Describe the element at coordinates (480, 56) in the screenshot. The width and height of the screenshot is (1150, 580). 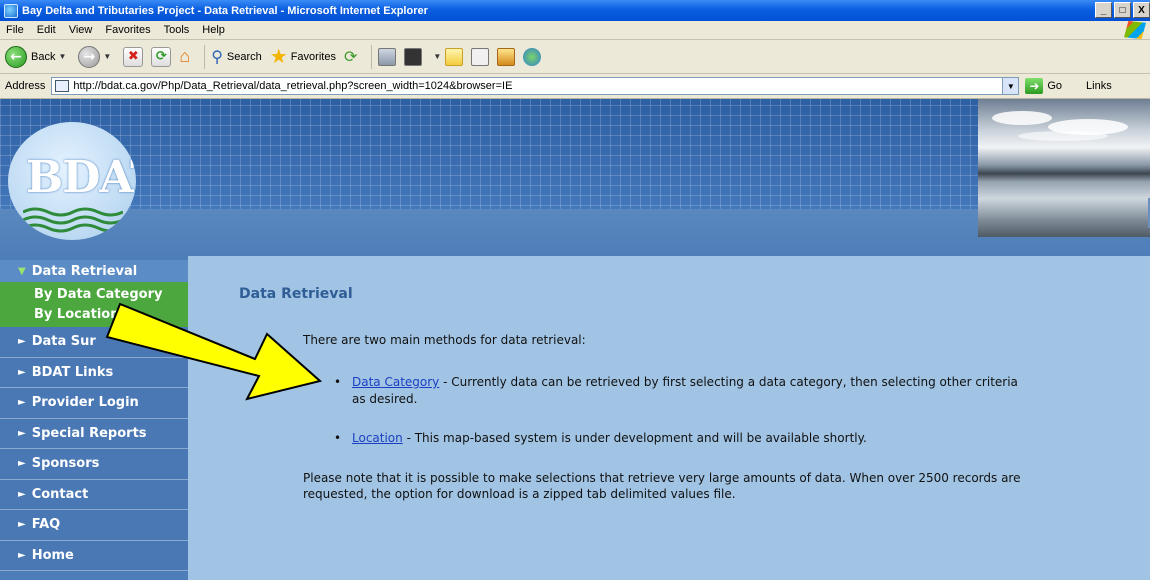
I see `research-icon` at that location.